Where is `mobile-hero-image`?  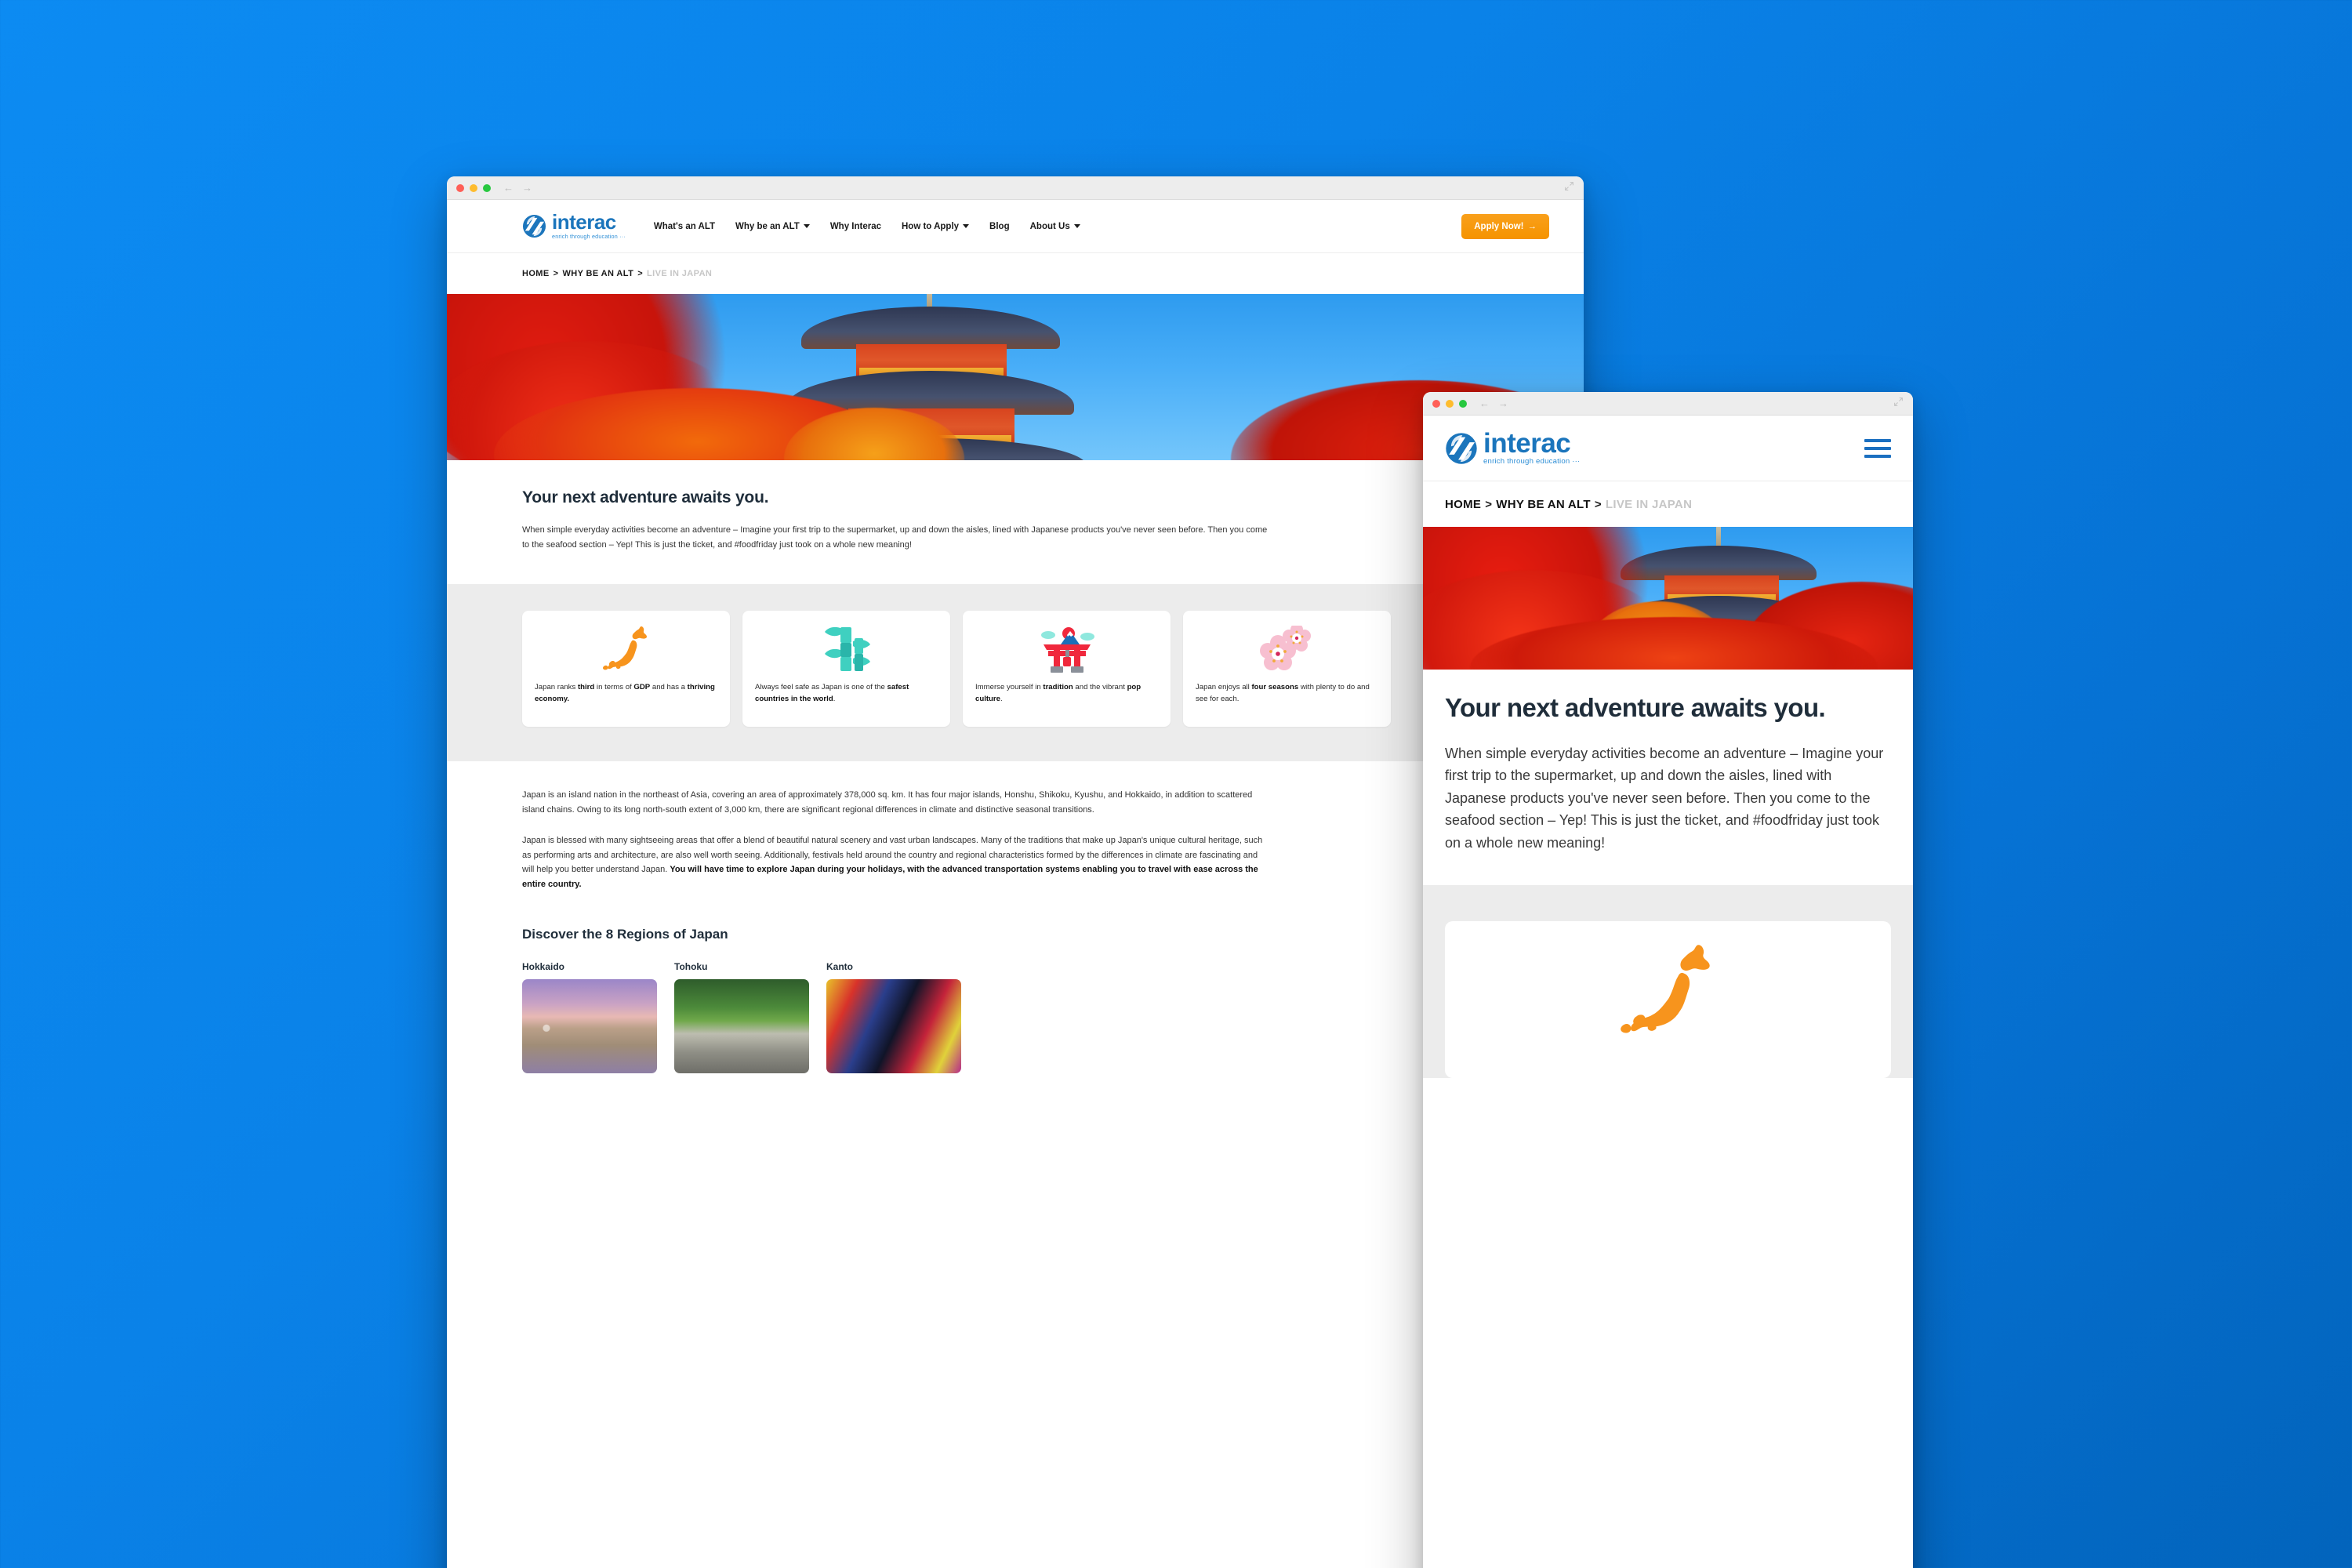 mobile-hero-image is located at coordinates (1668, 598).